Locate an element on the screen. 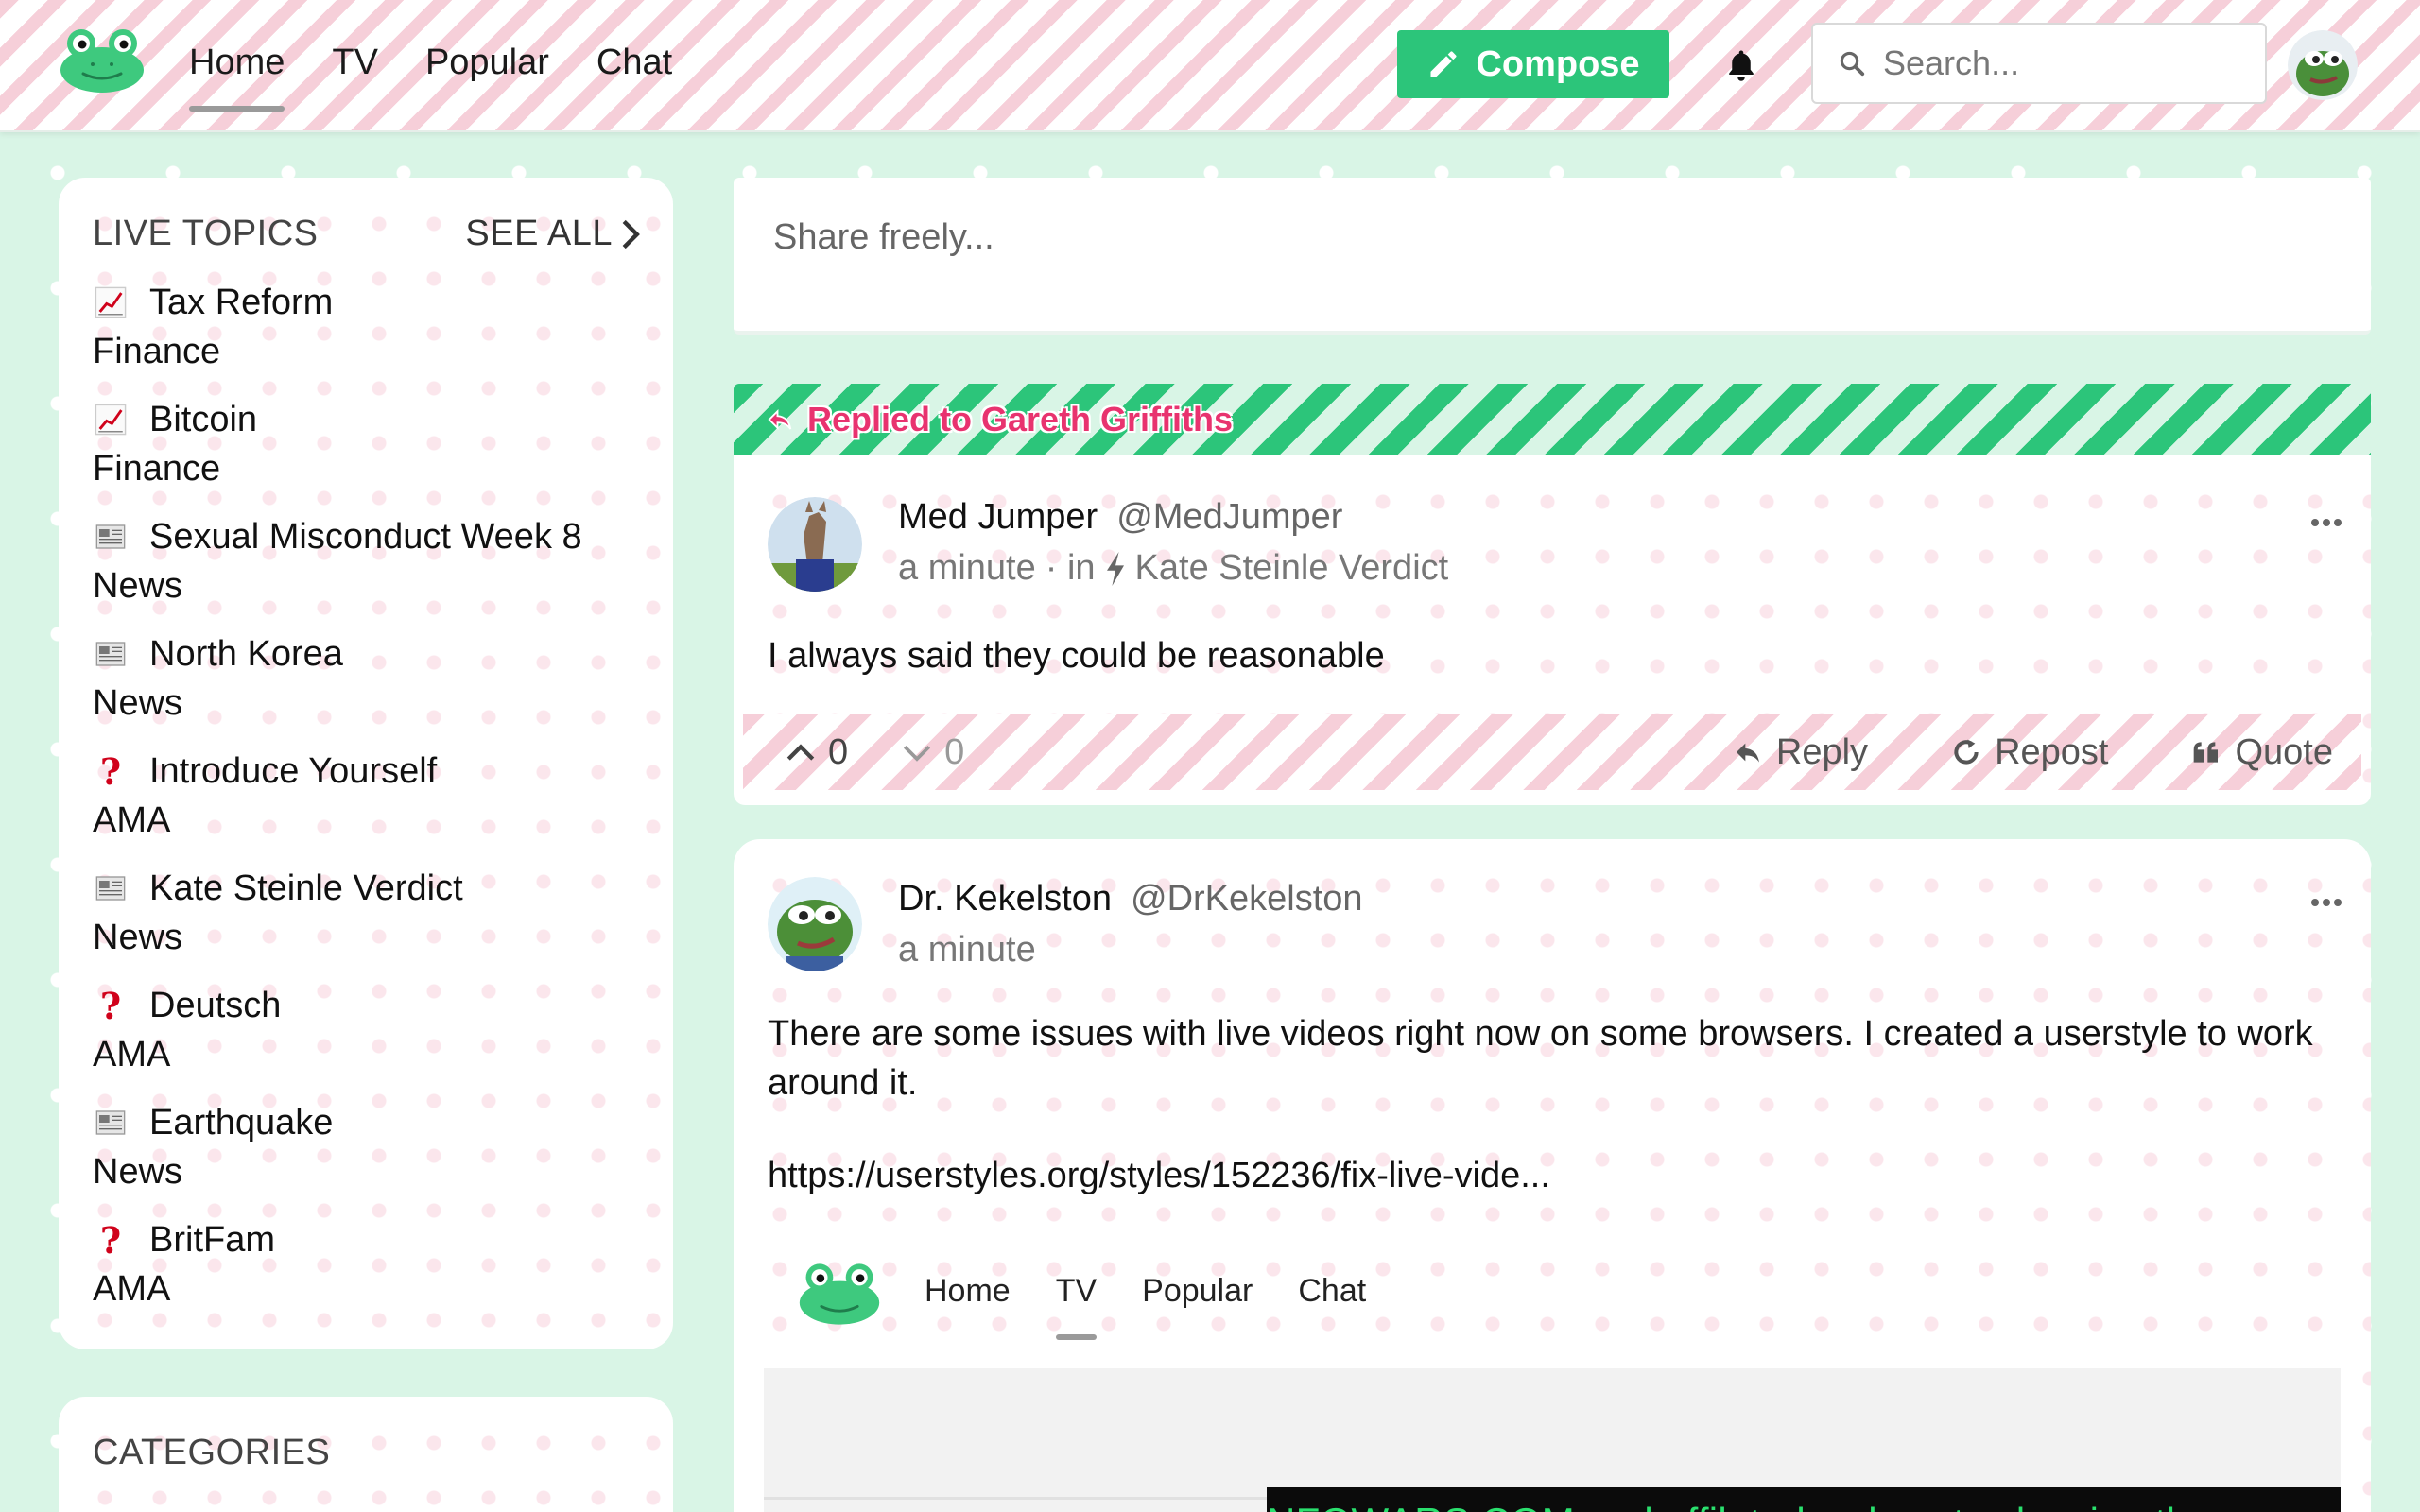  topic-item: ? BritFam AMA is located at coordinates (337, 1273).